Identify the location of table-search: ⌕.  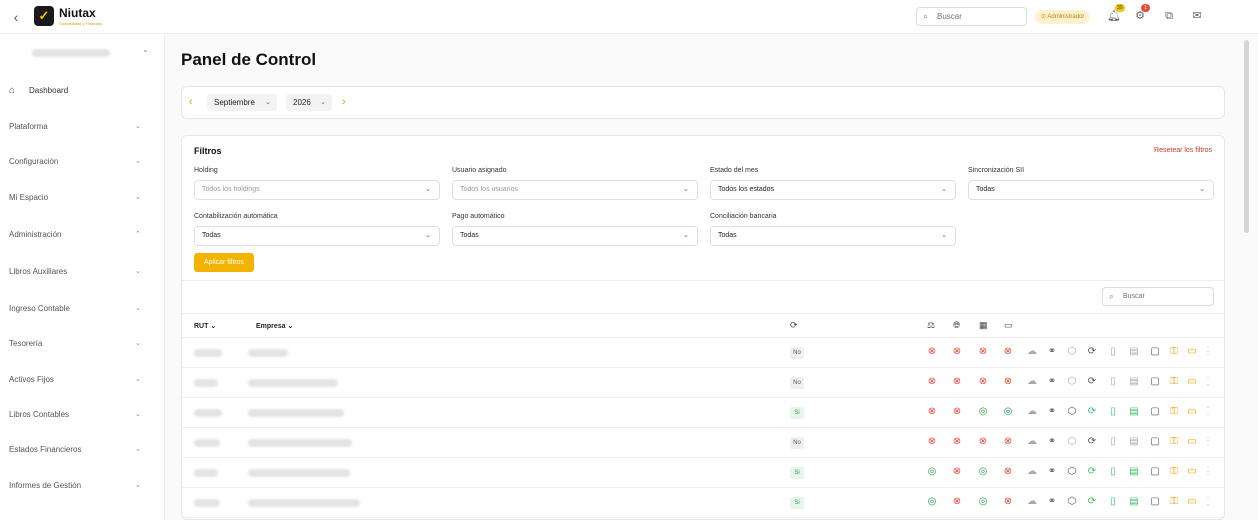
(1158, 296).